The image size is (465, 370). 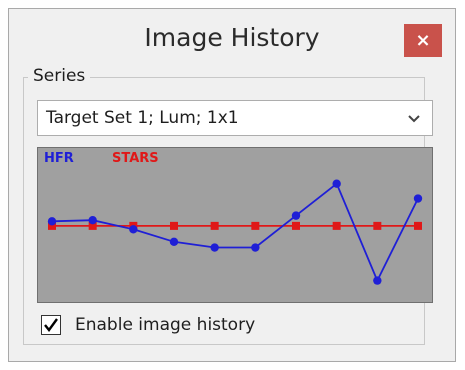 What do you see at coordinates (414, 119) in the screenshot?
I see `chevron-down-icon` at bounding box center [414, 119].